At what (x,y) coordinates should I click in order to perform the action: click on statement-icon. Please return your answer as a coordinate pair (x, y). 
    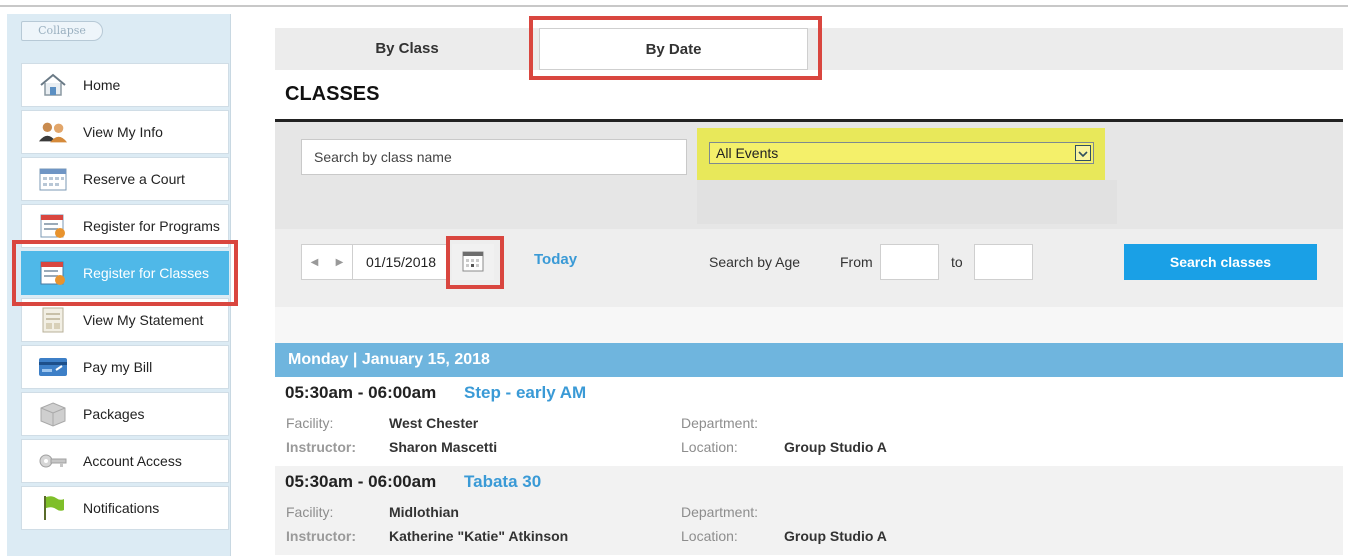
    Looking at the image, I should click on (53, 320).